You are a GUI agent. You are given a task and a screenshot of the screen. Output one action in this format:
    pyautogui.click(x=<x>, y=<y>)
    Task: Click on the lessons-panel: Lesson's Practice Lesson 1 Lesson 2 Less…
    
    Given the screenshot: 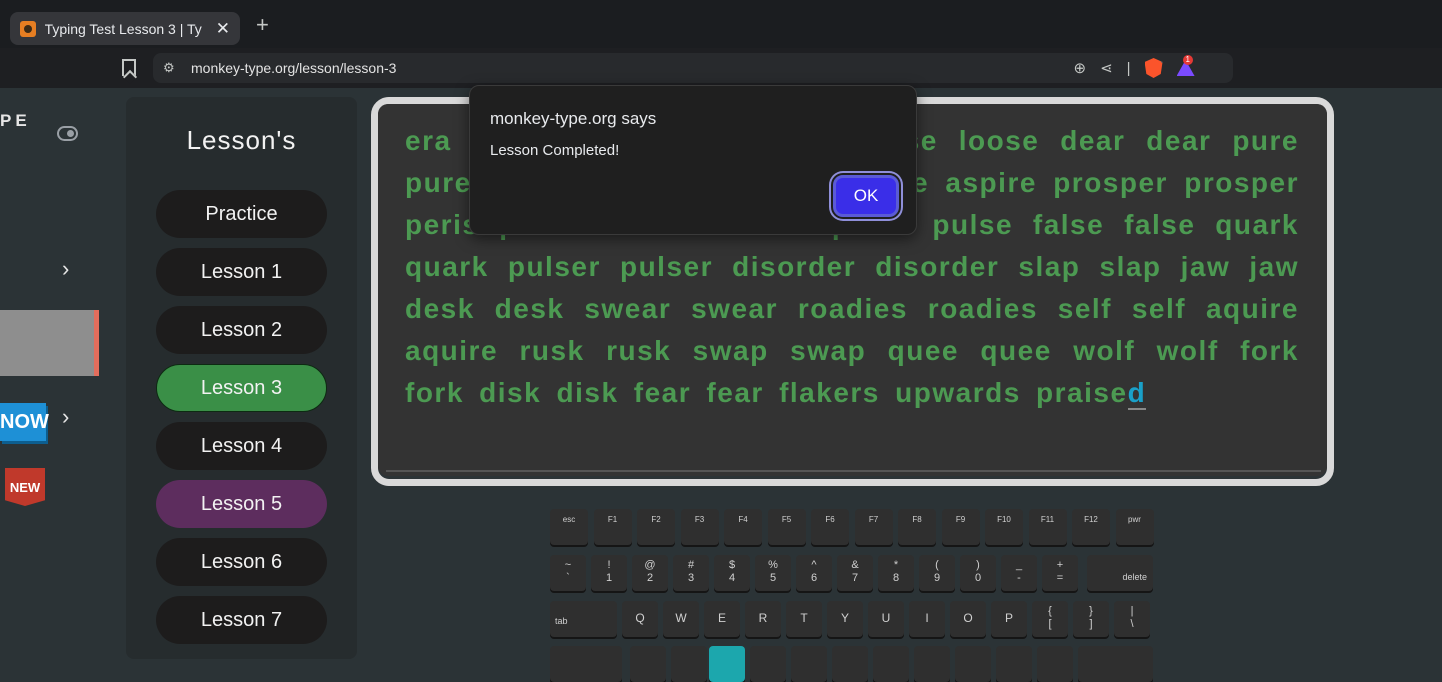 What is the action you would take?
    pyautogui.click(x=241, y=378)
    